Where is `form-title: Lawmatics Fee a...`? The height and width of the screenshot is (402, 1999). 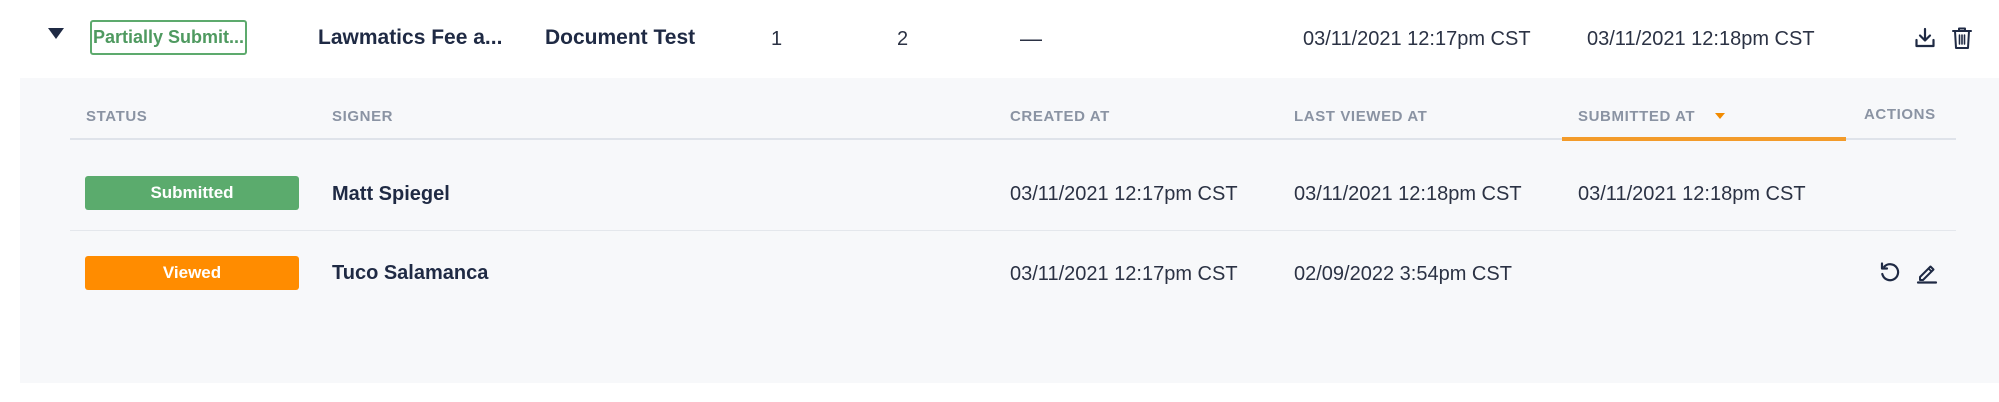 form-title: Lawmatics Fee a... is located at coordinates (410, 37).